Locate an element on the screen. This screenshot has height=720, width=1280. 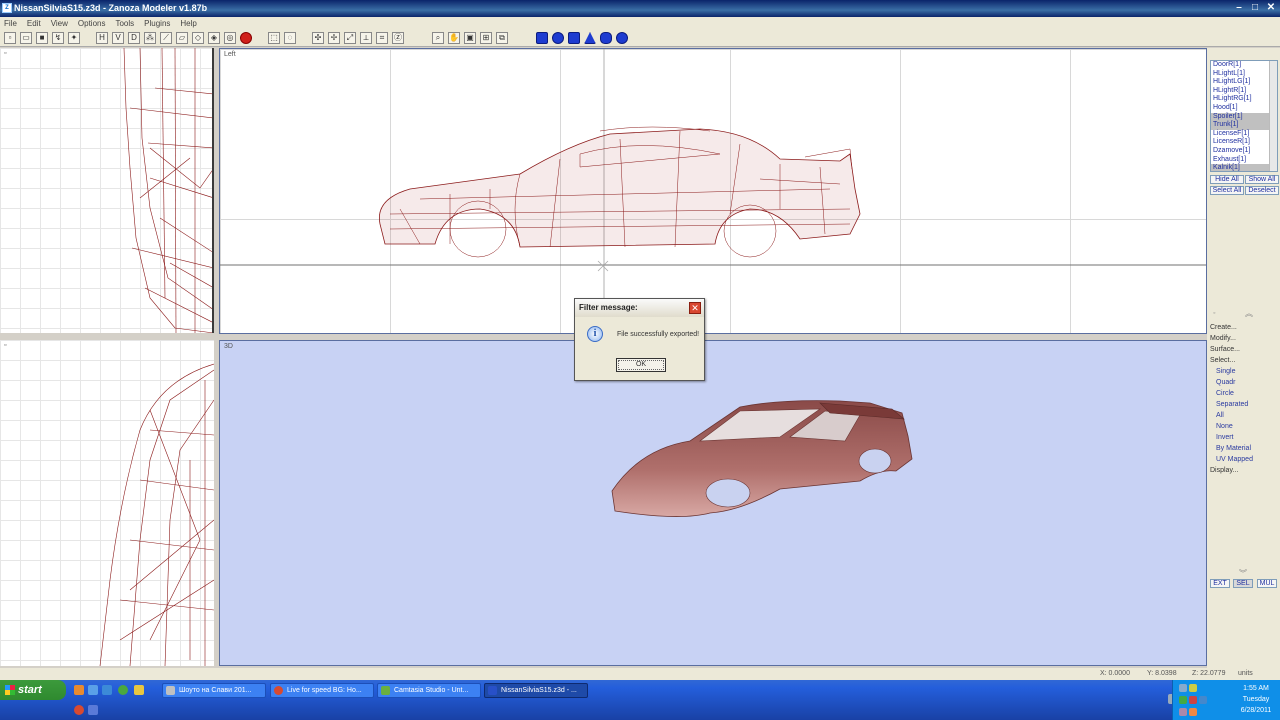
snap-icon: ⌗ is located at coordinates (382, 38).